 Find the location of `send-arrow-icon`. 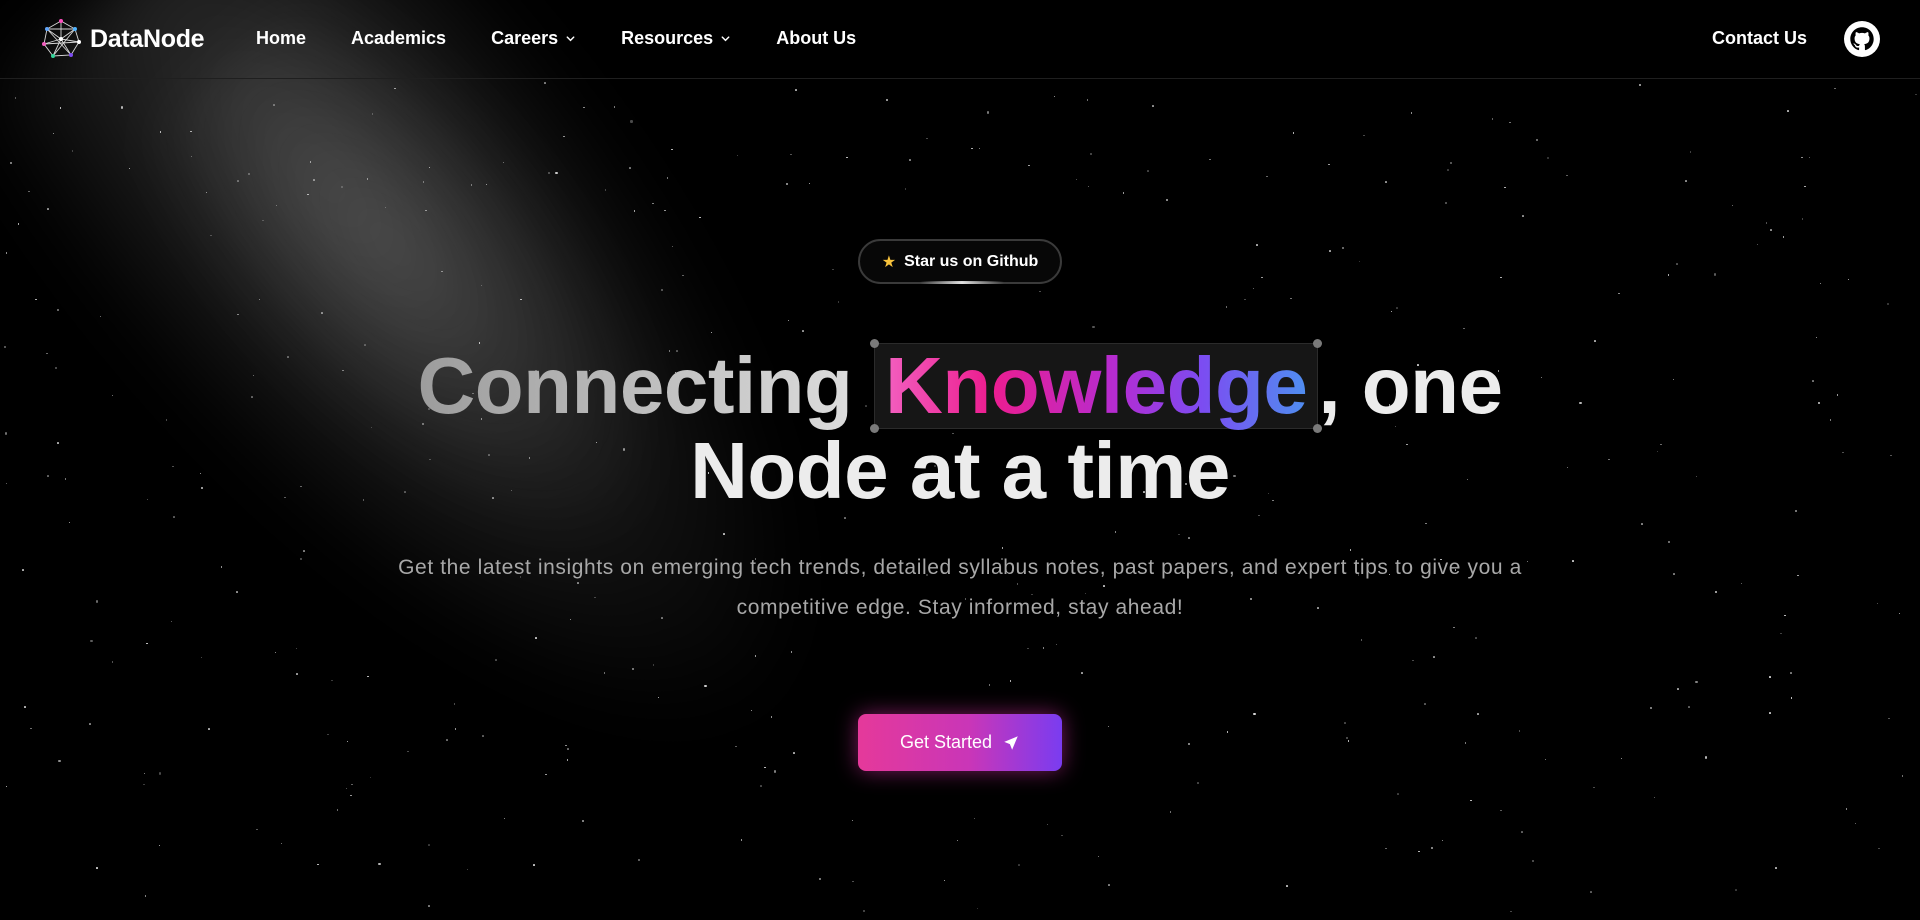

send-arrow-icon is located at coordinates (1011, 742).